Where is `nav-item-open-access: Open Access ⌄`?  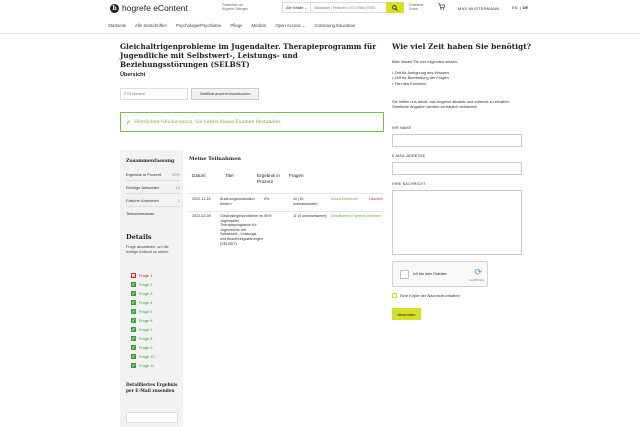
nav-item-open-access: Open Access ⌄ is located at coordinates (290, 26).